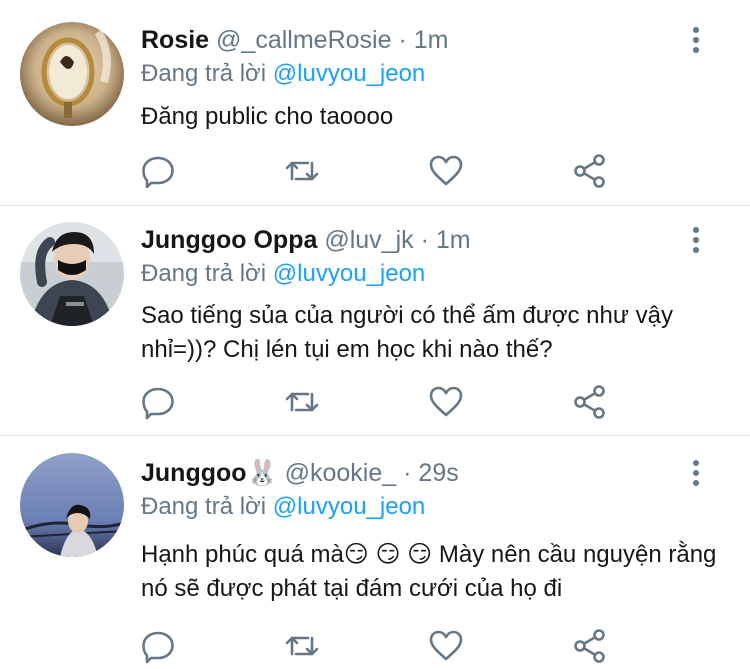 The image size is (750, 669). I want to click on tweet-header: Junggoo Oppa @luv_jk · 1m, so click(306, 240).